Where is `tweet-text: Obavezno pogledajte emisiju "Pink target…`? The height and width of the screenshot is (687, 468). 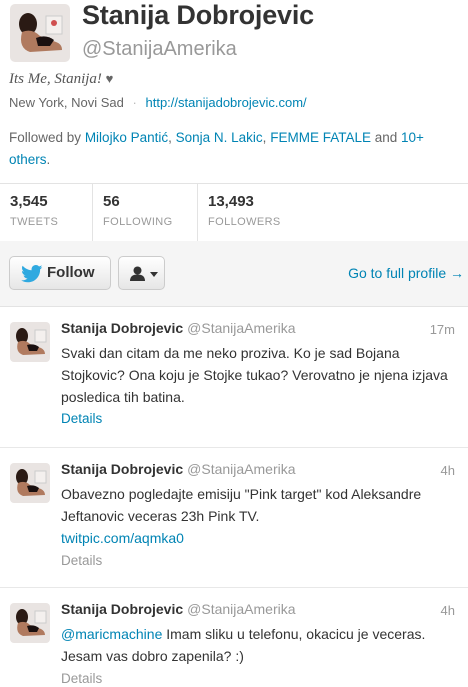 tweet-text: Obavezno pogledajte emisiju "Pink target… is located at coordinates (241, 505).